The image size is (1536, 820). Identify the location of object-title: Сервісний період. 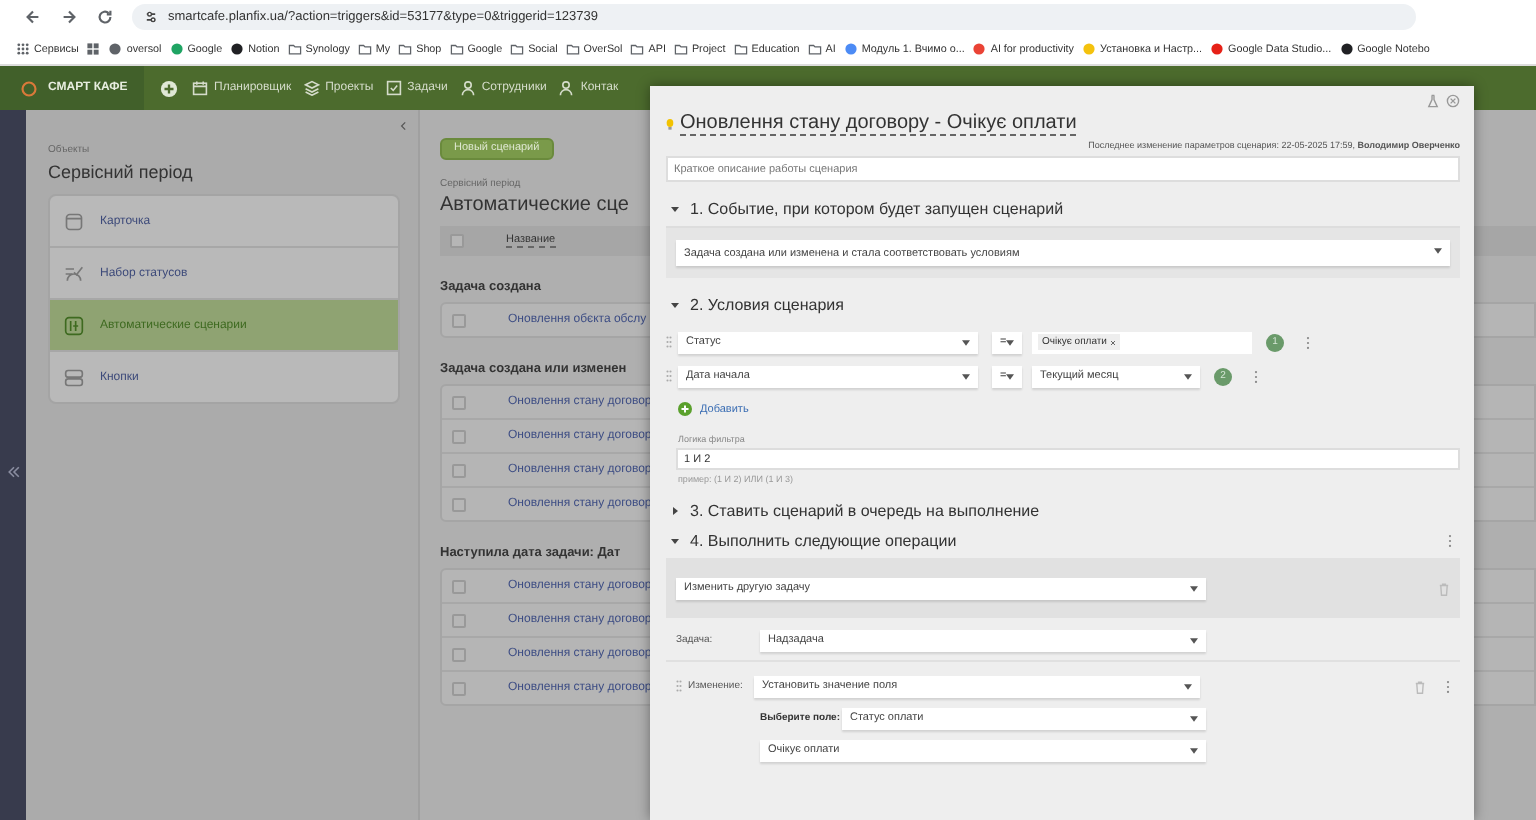
(121, 172).